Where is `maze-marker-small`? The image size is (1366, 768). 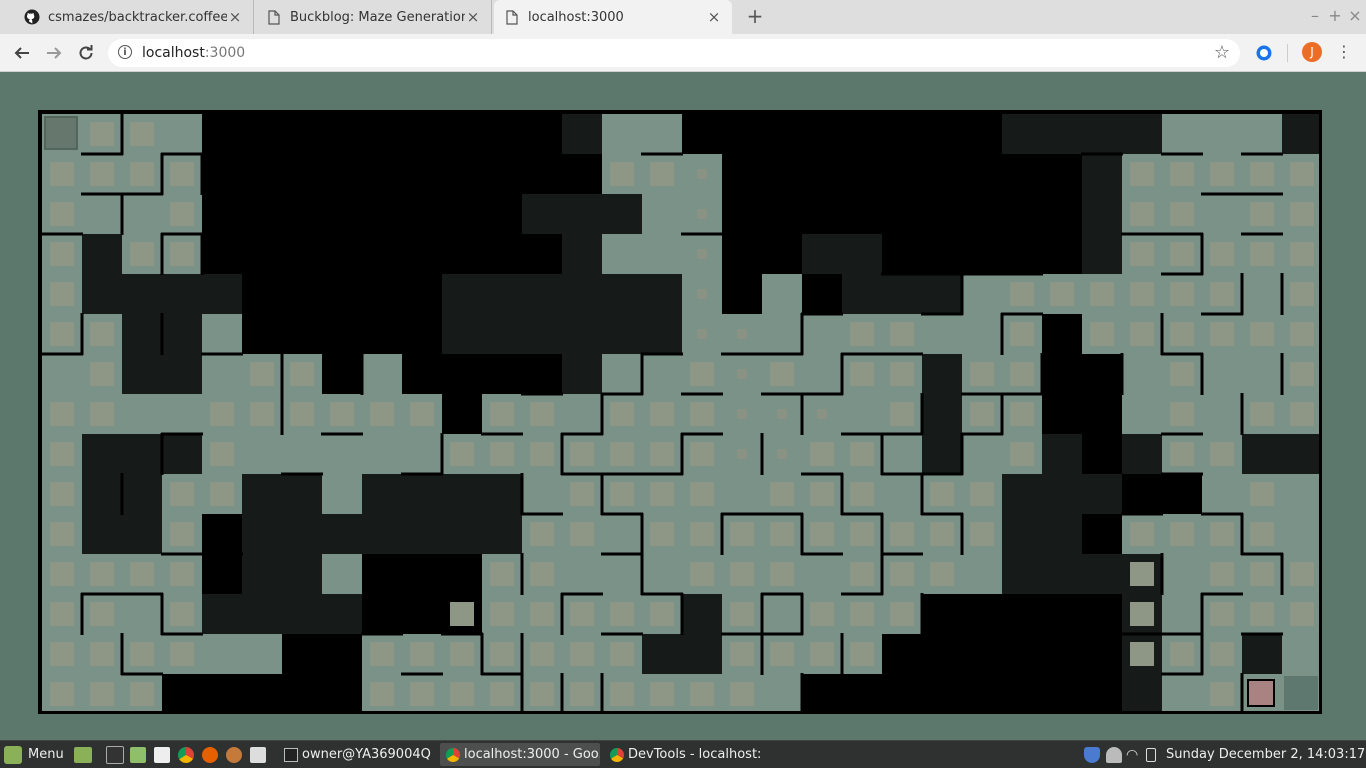
maze-marker-small is located at coordinates (742, 414).